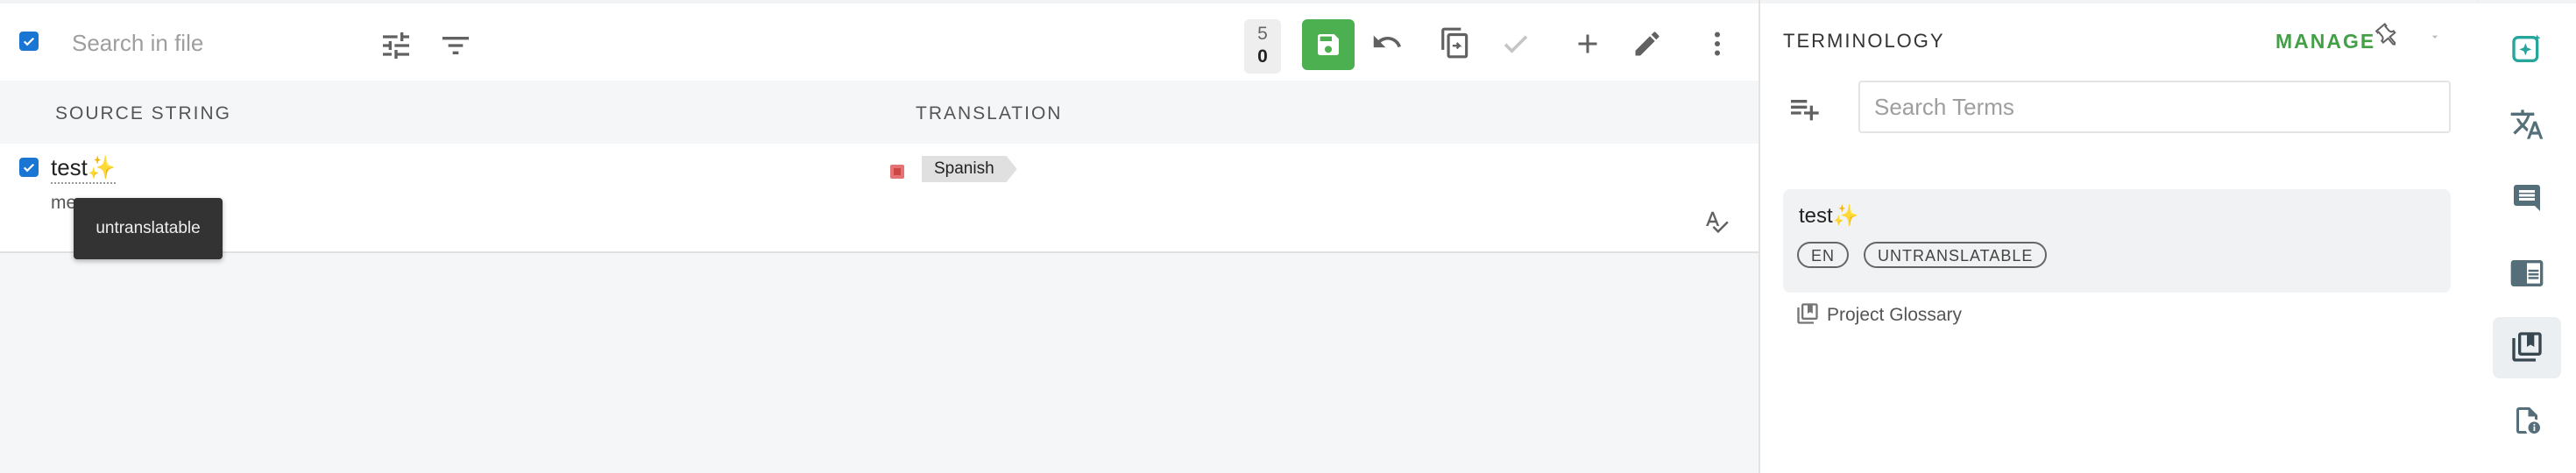 This screenshot has height=473, width=2576. What do you see at coordinates (203, 43) in the screenshot?
I see `search-in-file-input` at bounding box center [203, 43].